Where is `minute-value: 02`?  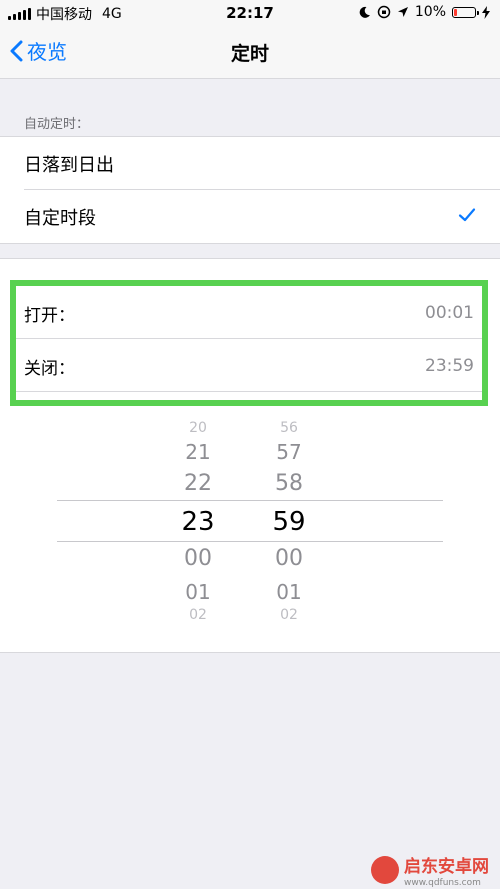 minute-value: 02 is located at coordinates (289, 615).